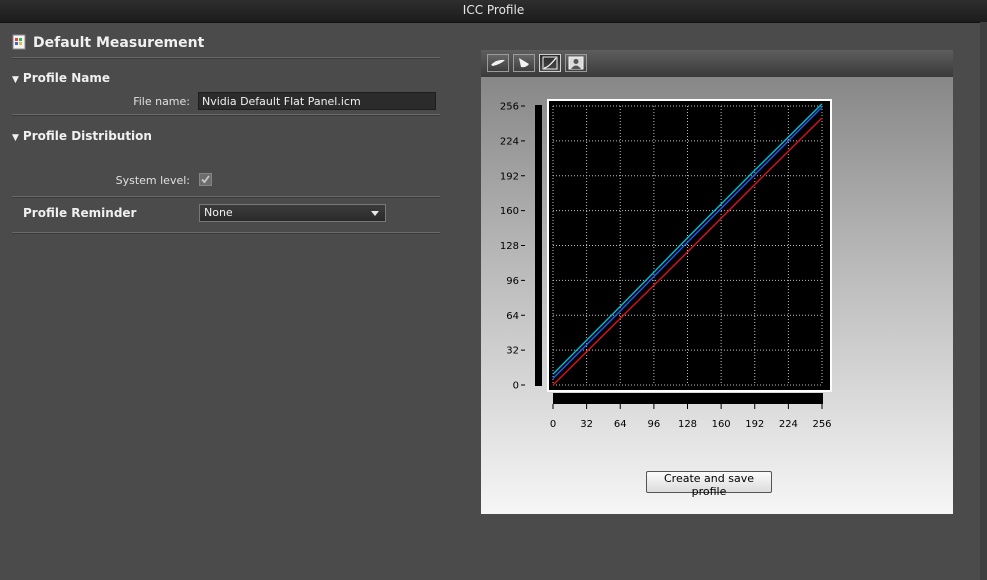 This screenshot has width=987, height=580. What do you see at coordinates (516, 386) in the screenshot?
I see `y-tick-label: 0` at bounding box center [516, 386].